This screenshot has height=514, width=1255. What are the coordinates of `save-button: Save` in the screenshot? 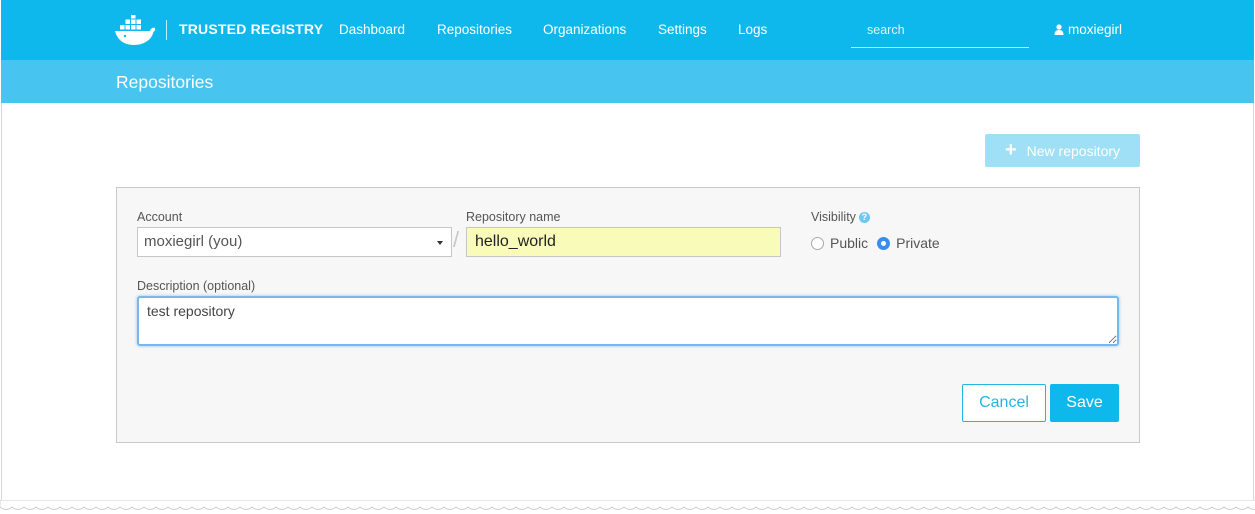 It's located at (1084, 403).